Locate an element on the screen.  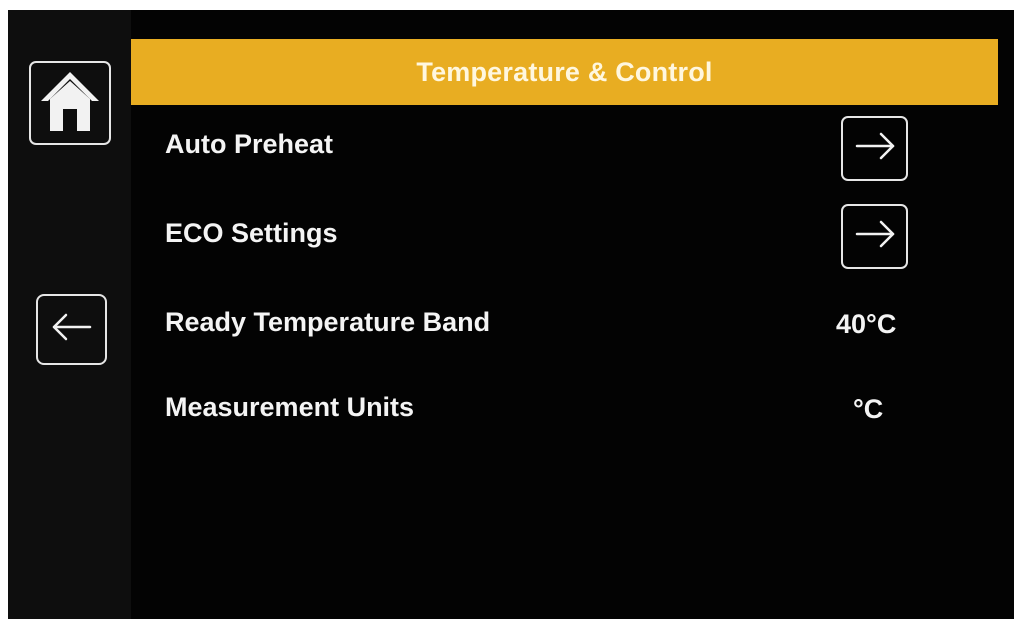
setting-label-measurement-units: Measurement Units is located at coordinates (289, 407).